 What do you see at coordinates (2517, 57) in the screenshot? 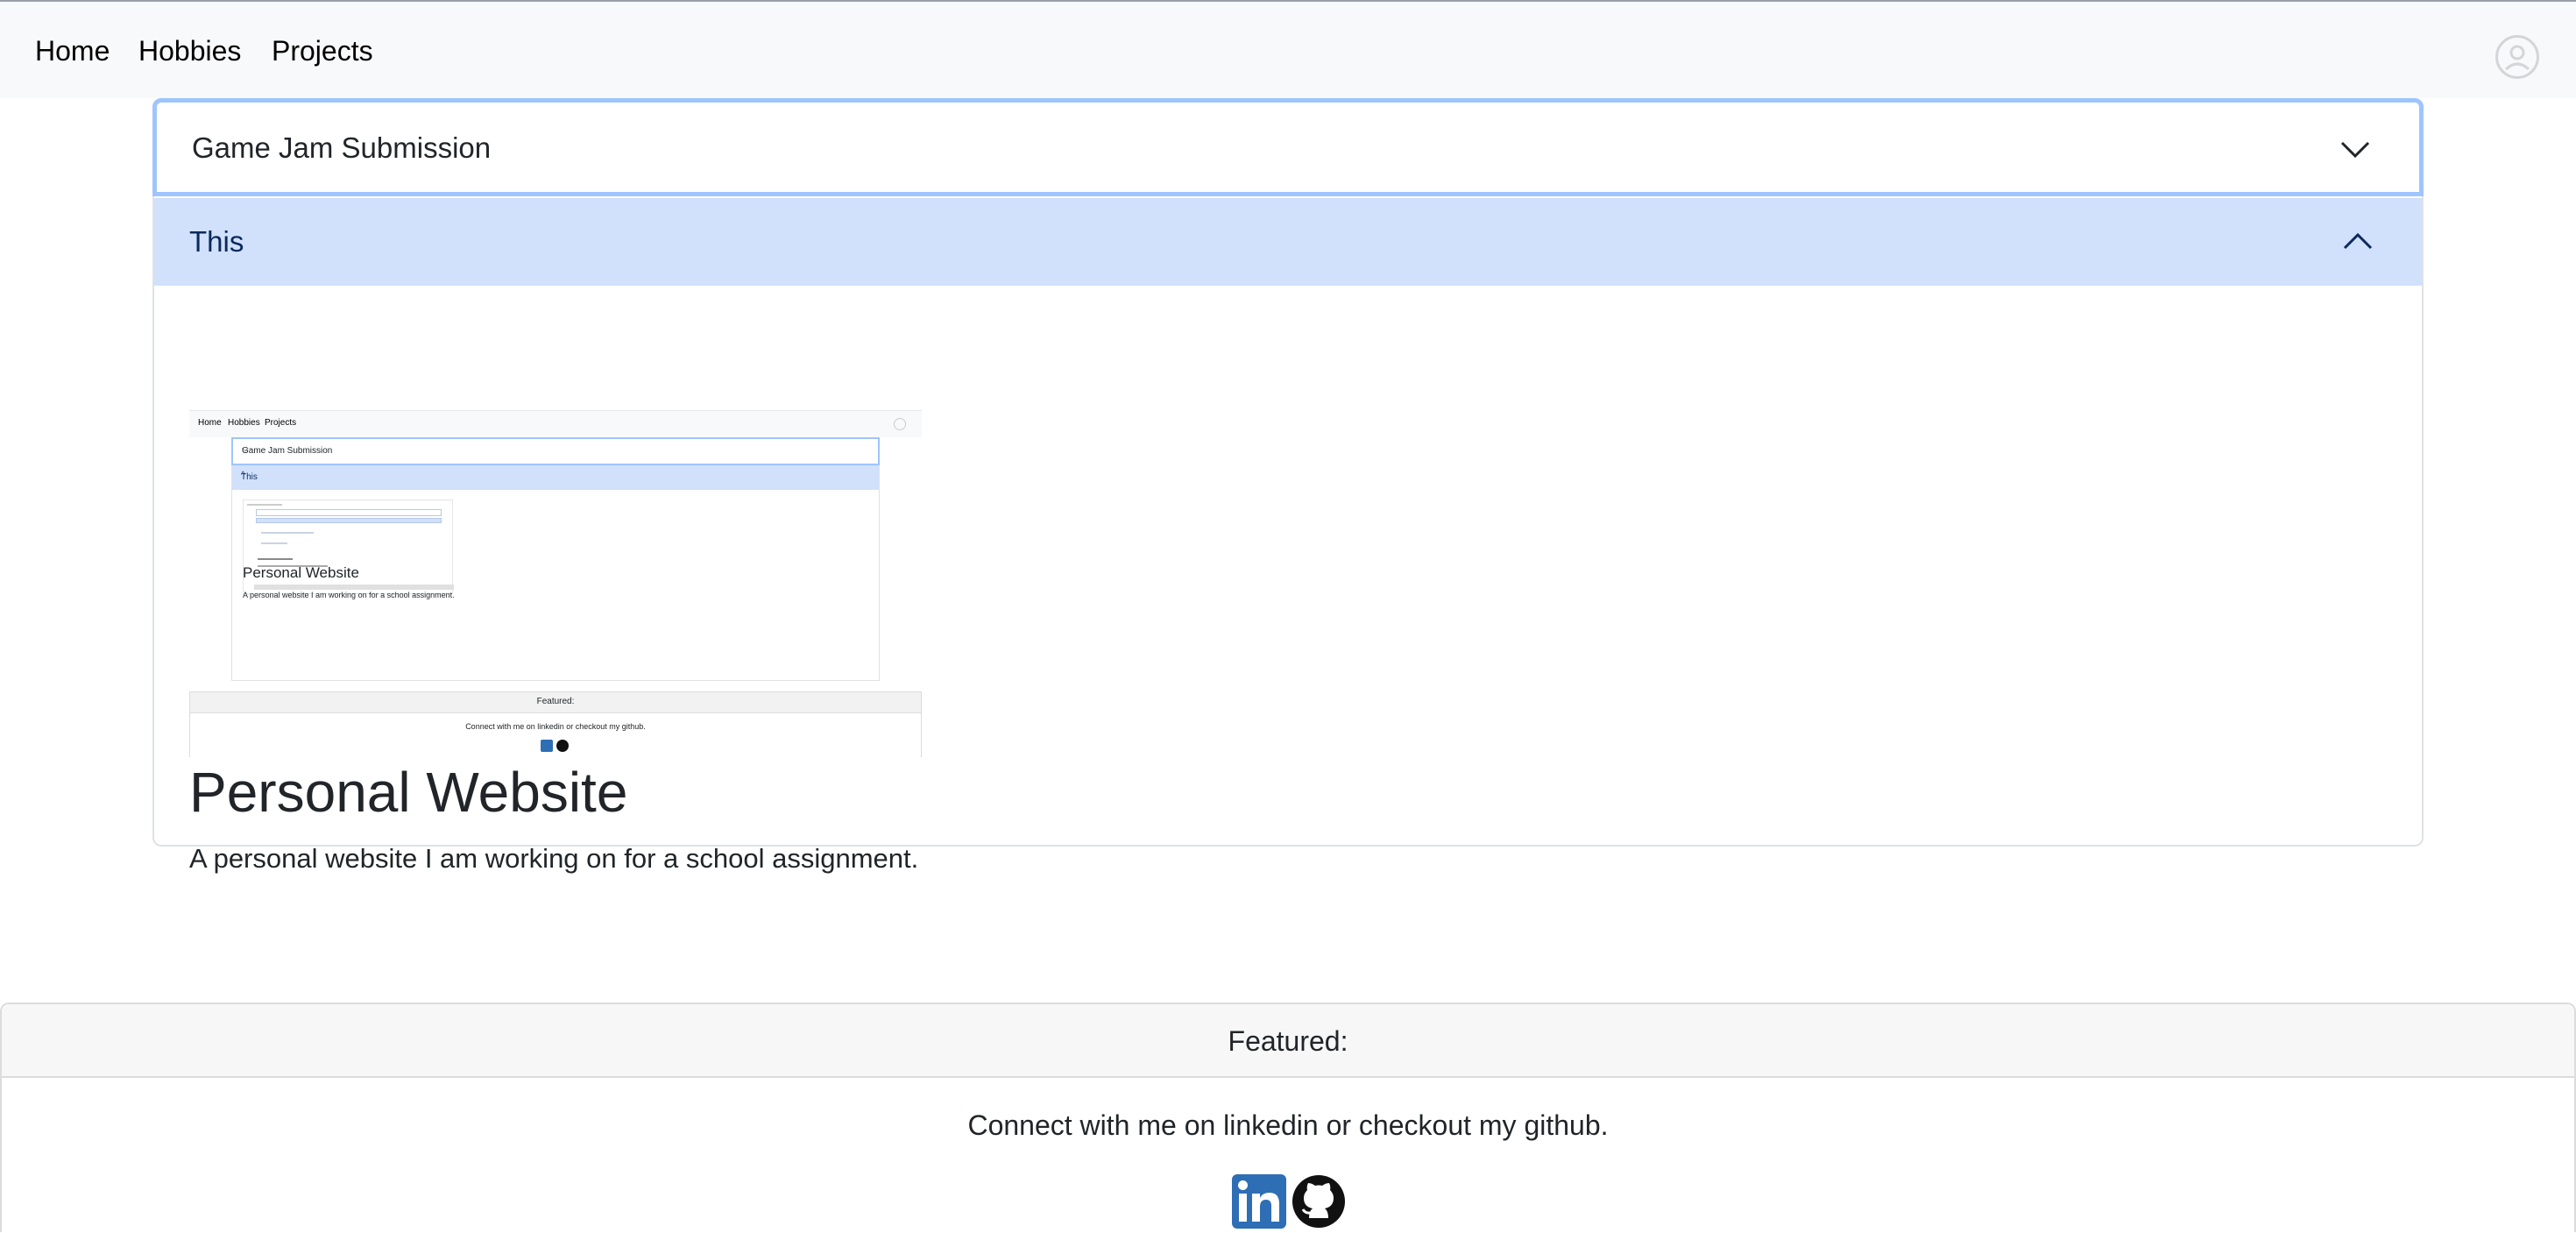
I see `profile-icon` at bounding box center [2517, 57].